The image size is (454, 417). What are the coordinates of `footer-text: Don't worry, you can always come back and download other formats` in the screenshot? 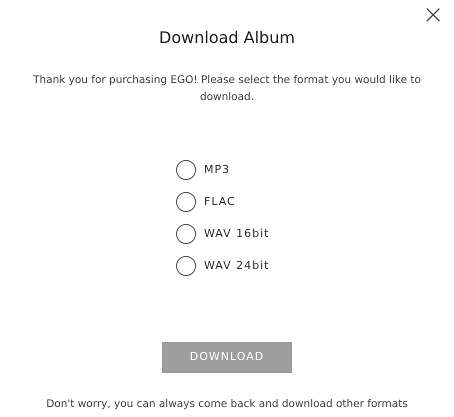 It's located at (227, 404).